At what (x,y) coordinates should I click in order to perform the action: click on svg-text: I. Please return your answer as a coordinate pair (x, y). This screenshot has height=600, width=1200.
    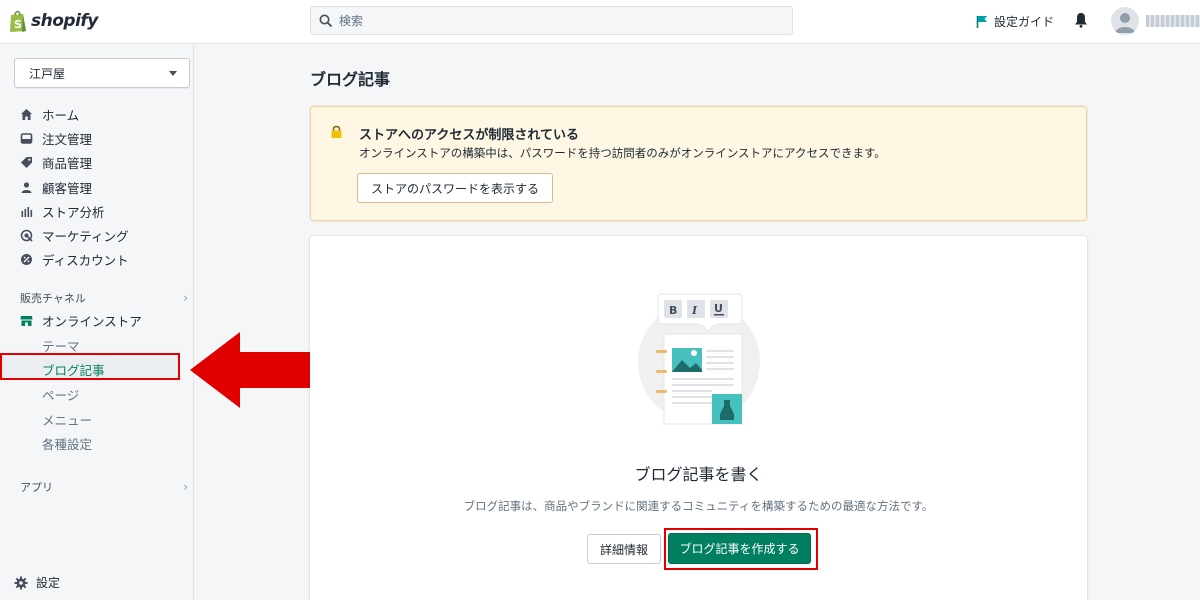
    Looking at the image, I should click on (694, 310).